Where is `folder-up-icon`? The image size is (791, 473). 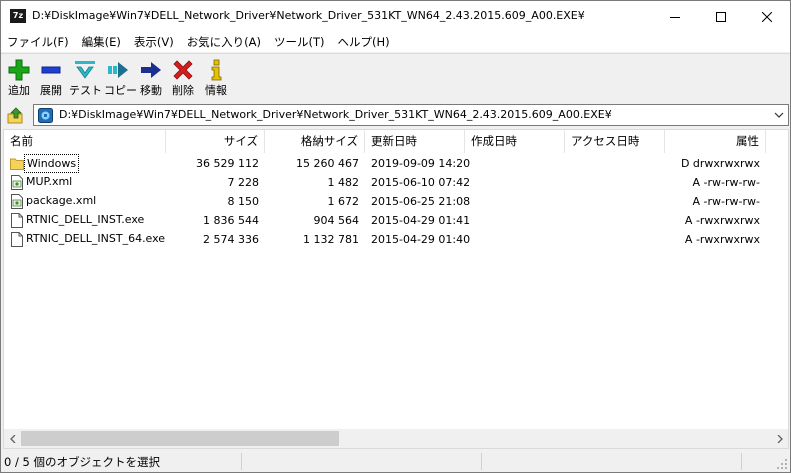
folder-up-icon is located at coordinates (15, 115).